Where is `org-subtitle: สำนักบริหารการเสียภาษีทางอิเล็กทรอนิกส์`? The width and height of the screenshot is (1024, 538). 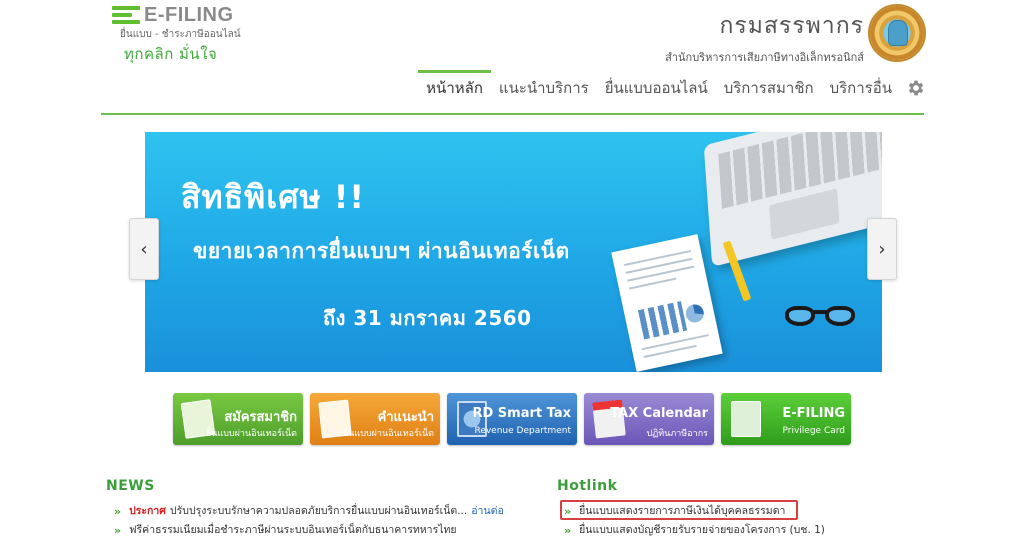
org-subtitle: สำนักบริหารการเสียภาษีทางอิเล็กทรอนิกส์ is located at coordinates (764, 57).